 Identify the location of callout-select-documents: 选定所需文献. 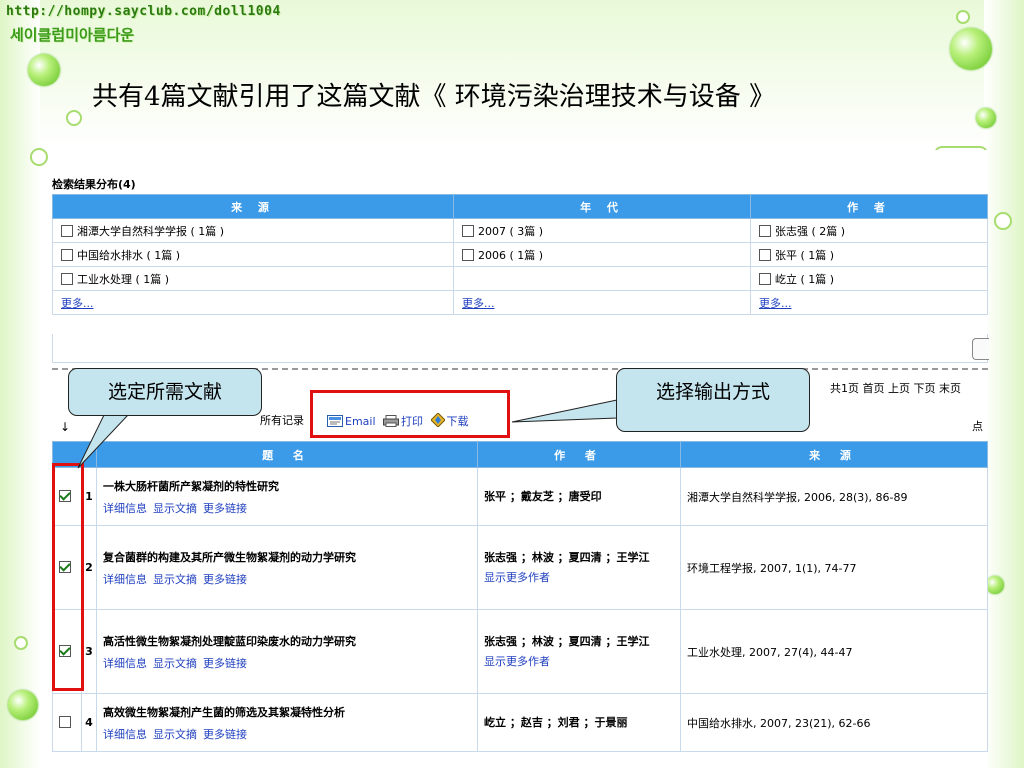
(165, 392).